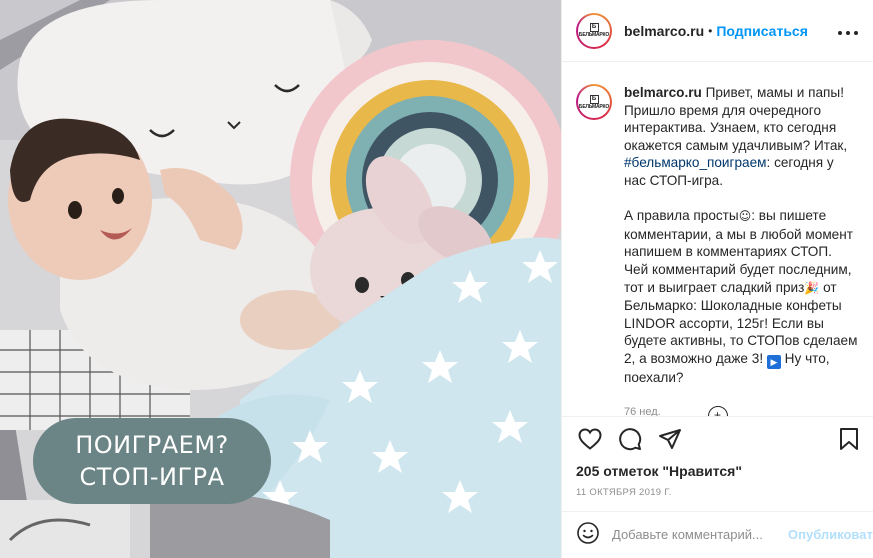  Describe the element at coordinates (745, 216) in the screenshot. I see `smile-emoji-icon: ☺` at that location.